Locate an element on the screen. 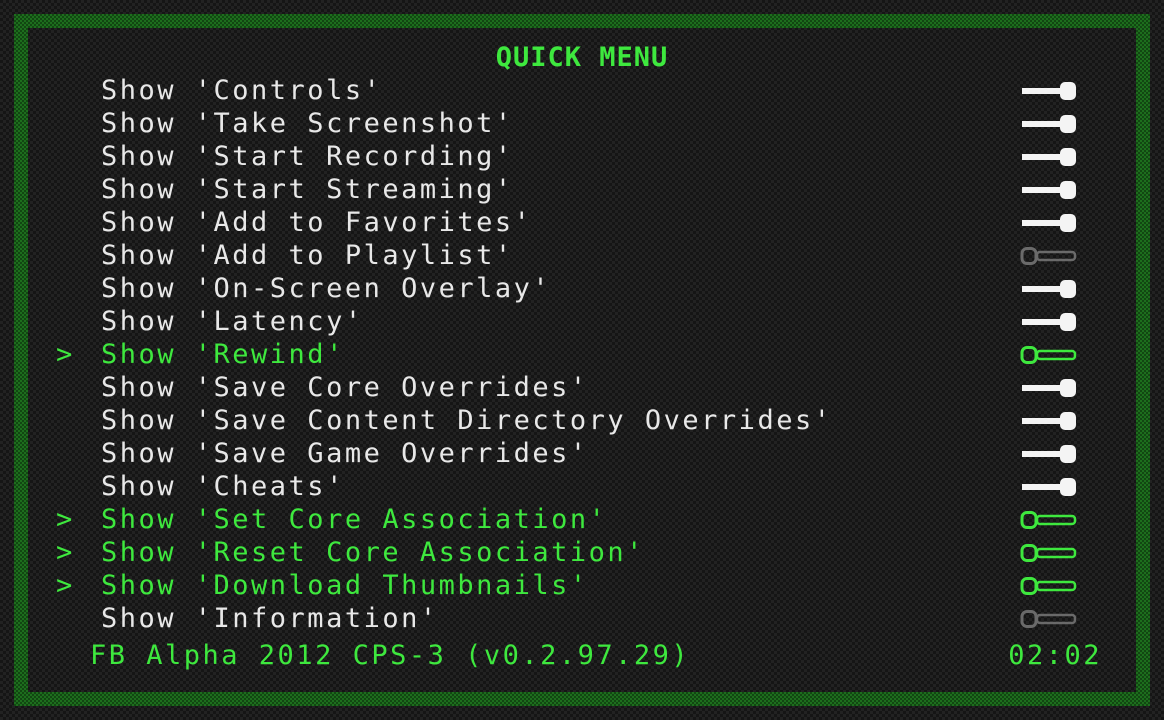 Image resolution: width=1164 pixels, height=720 pixels. menu-item-label: Show 'Start Streaming' is located at coordinates (307, 189).